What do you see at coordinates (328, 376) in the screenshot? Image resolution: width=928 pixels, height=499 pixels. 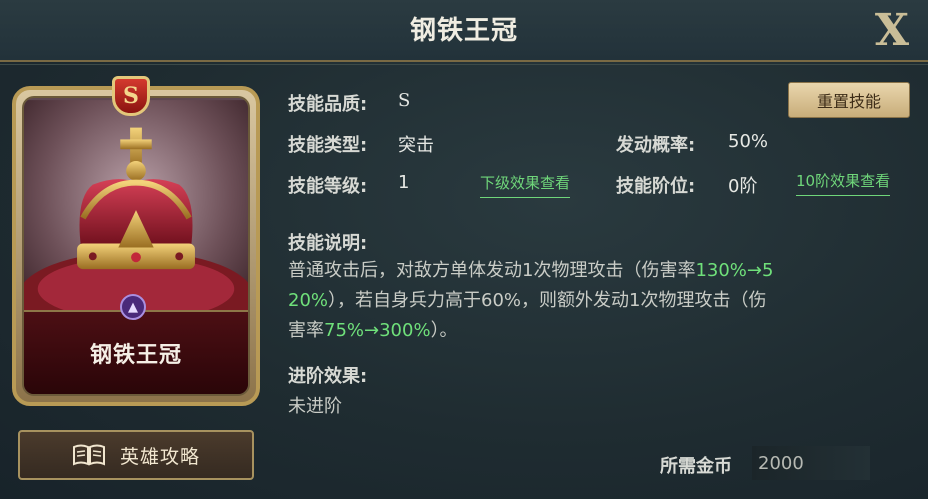 I see `advance-effect-label: 进阶效果:` at bounding box center [328, 376].